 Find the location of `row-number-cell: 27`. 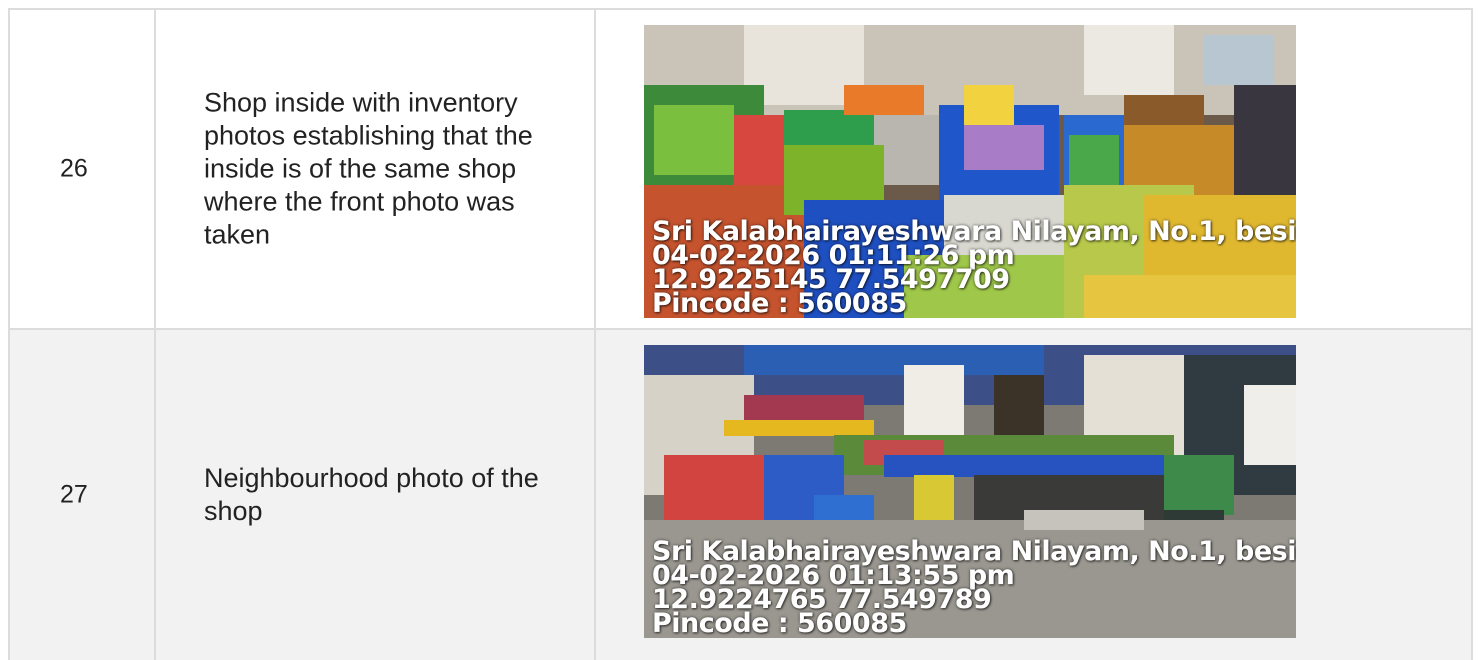

row-number-cell: 27 is located at coordinates (81, 495).